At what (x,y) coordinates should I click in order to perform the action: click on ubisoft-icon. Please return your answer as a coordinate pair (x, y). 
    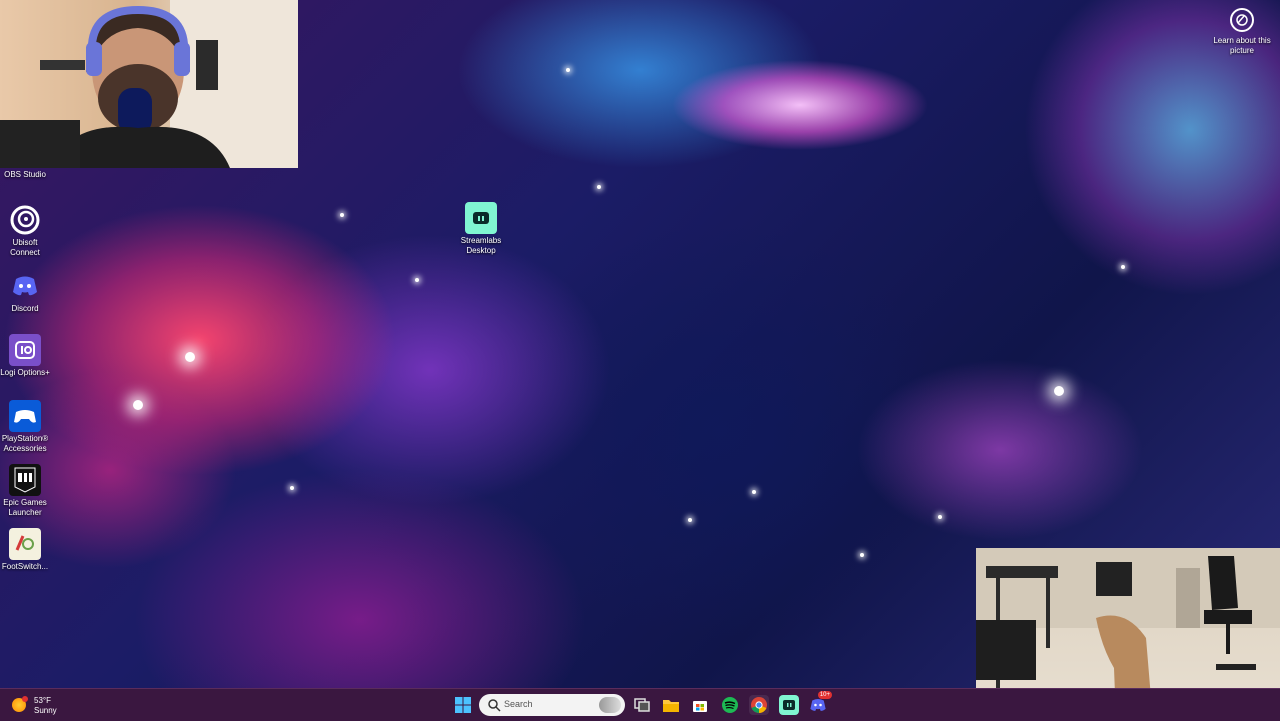
    Looking at the image, I should click on (25, 220).